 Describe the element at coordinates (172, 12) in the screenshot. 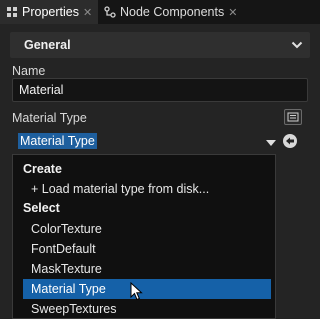

I see `tab-node-components-label: Node Components` at that location.